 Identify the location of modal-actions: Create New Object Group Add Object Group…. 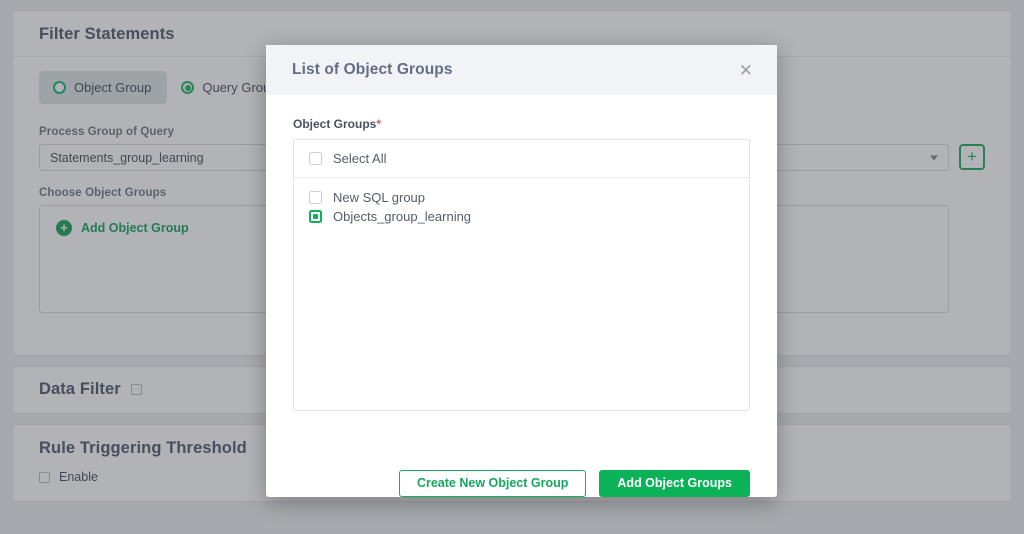
(521, 475).